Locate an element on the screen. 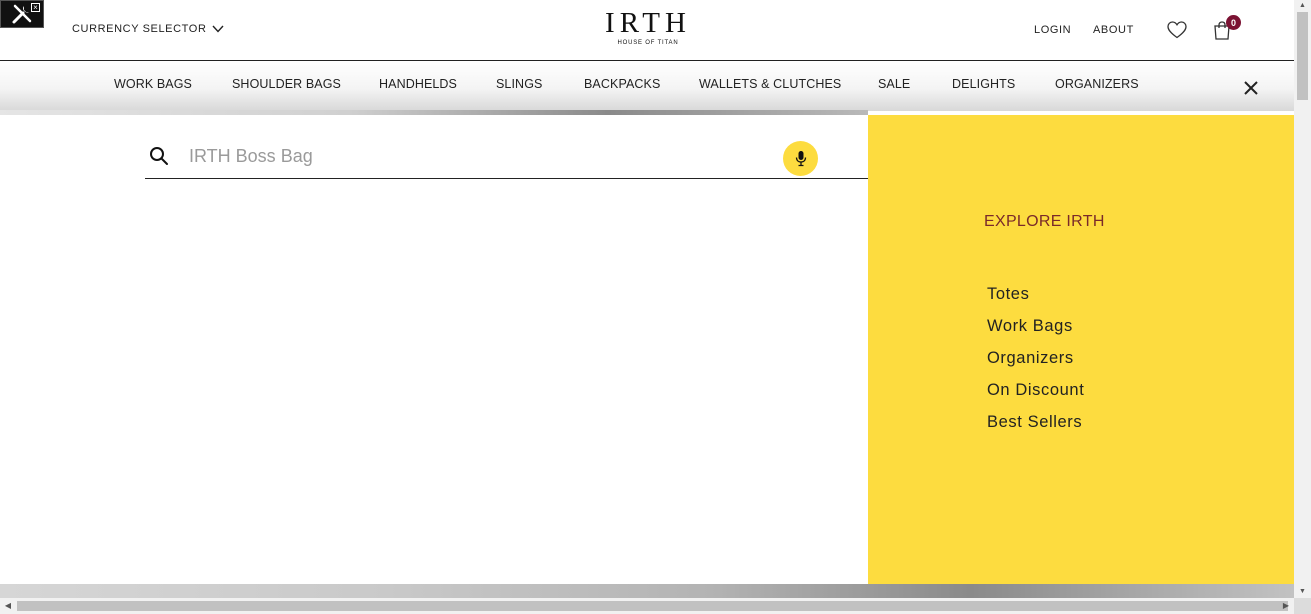  scroll-right-arrow-icon: ▶ is located at coordinates (1286, 606).